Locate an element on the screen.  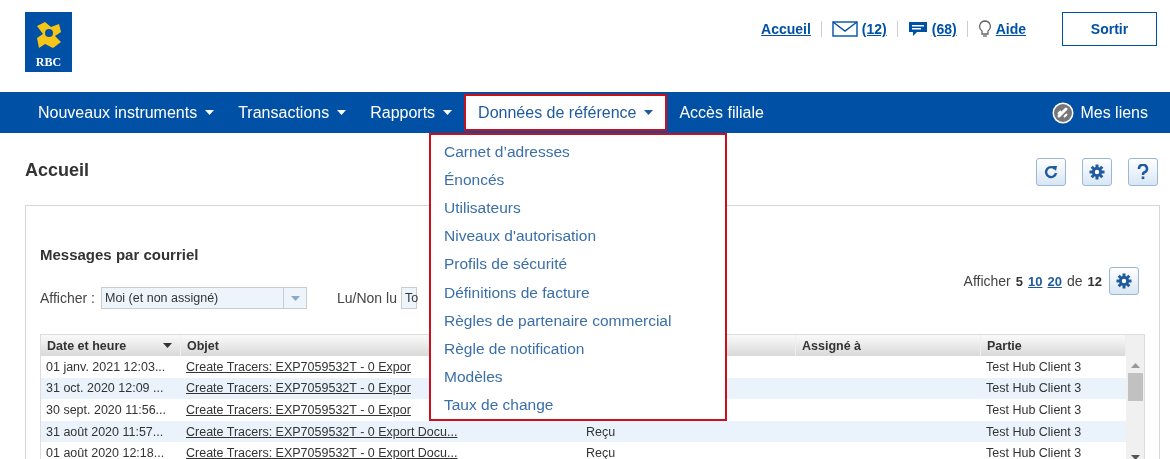
panel-title: Messages par courriel is located at coordinates (120, 254).